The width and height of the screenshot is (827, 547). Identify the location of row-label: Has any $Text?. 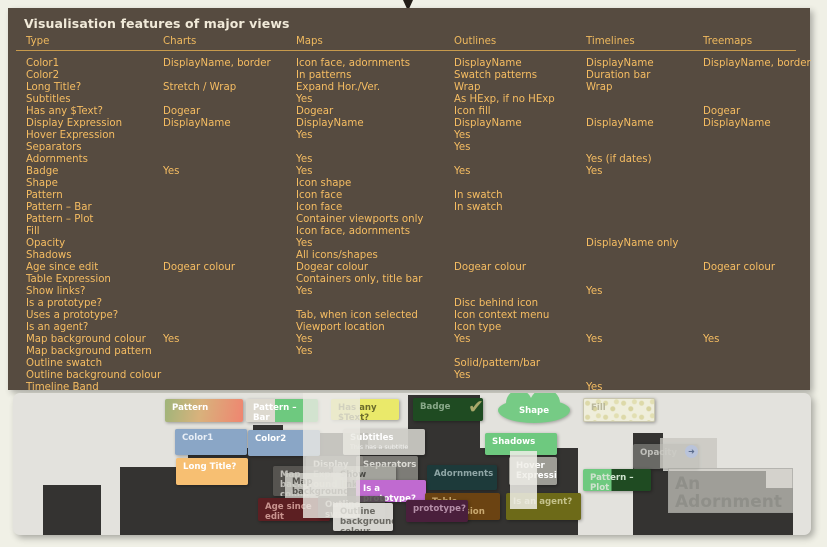
(64, 111).